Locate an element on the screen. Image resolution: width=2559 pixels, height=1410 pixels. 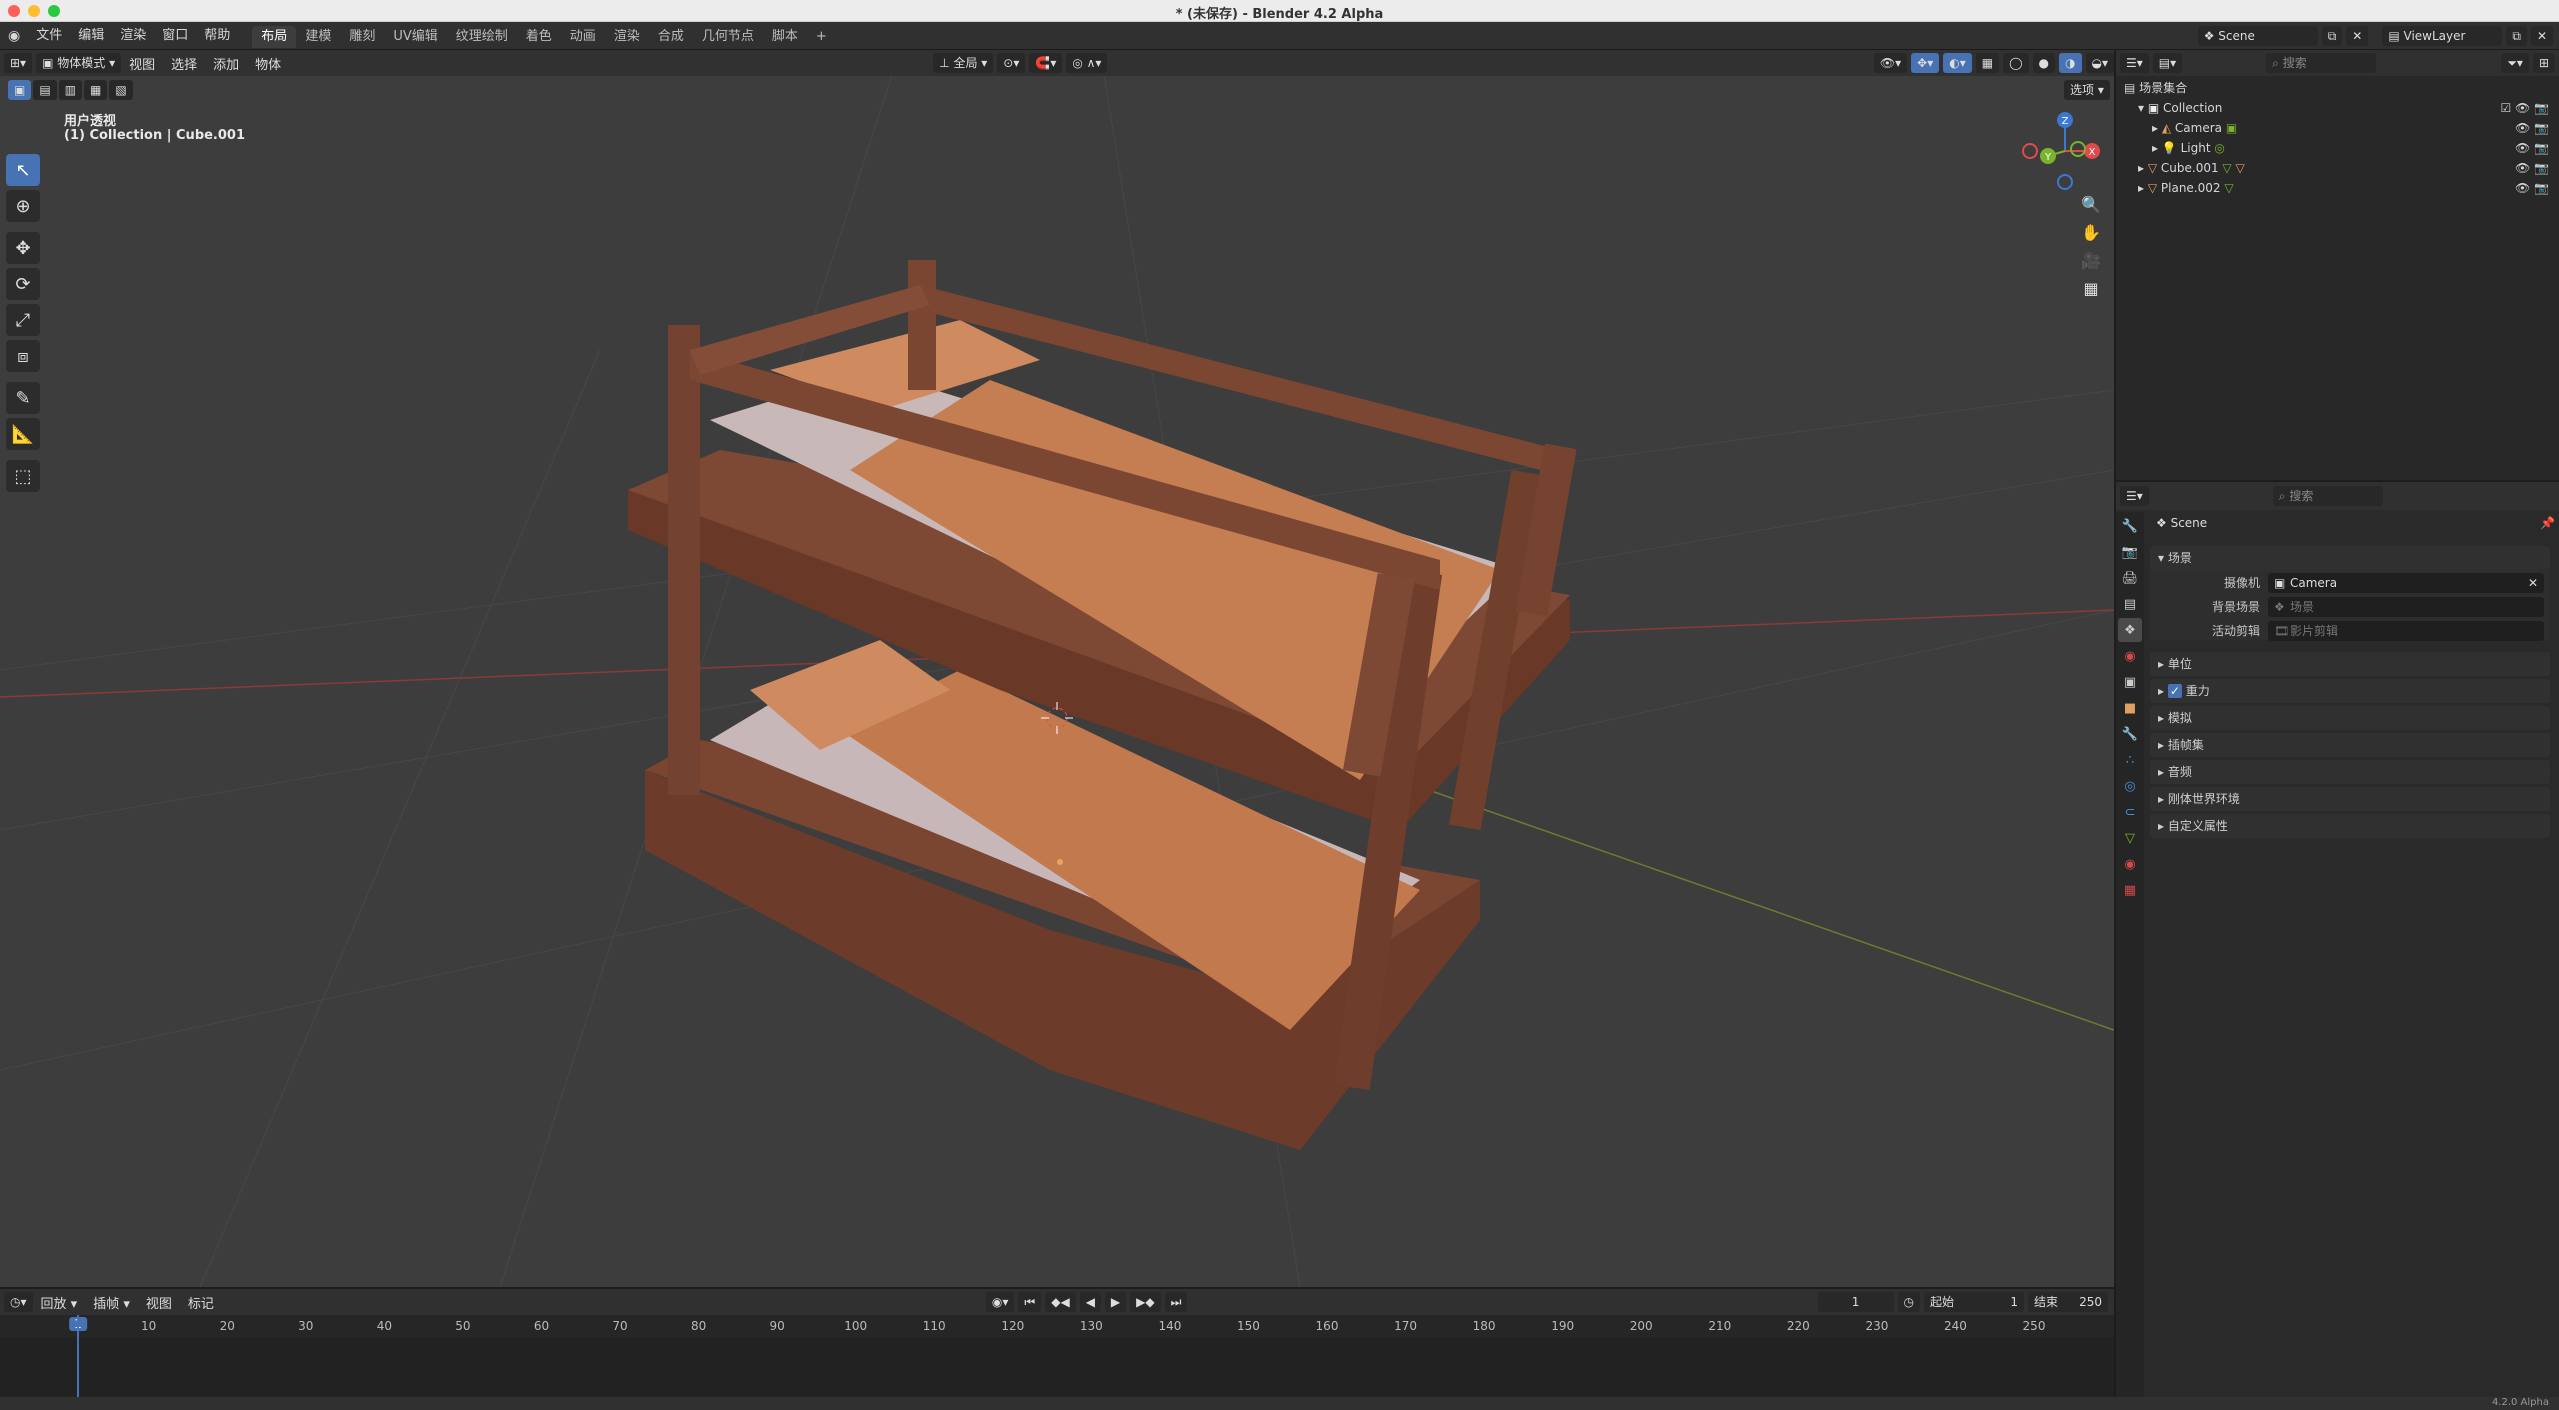
menu-help: 帮助 is located at coordinates (217, 36).